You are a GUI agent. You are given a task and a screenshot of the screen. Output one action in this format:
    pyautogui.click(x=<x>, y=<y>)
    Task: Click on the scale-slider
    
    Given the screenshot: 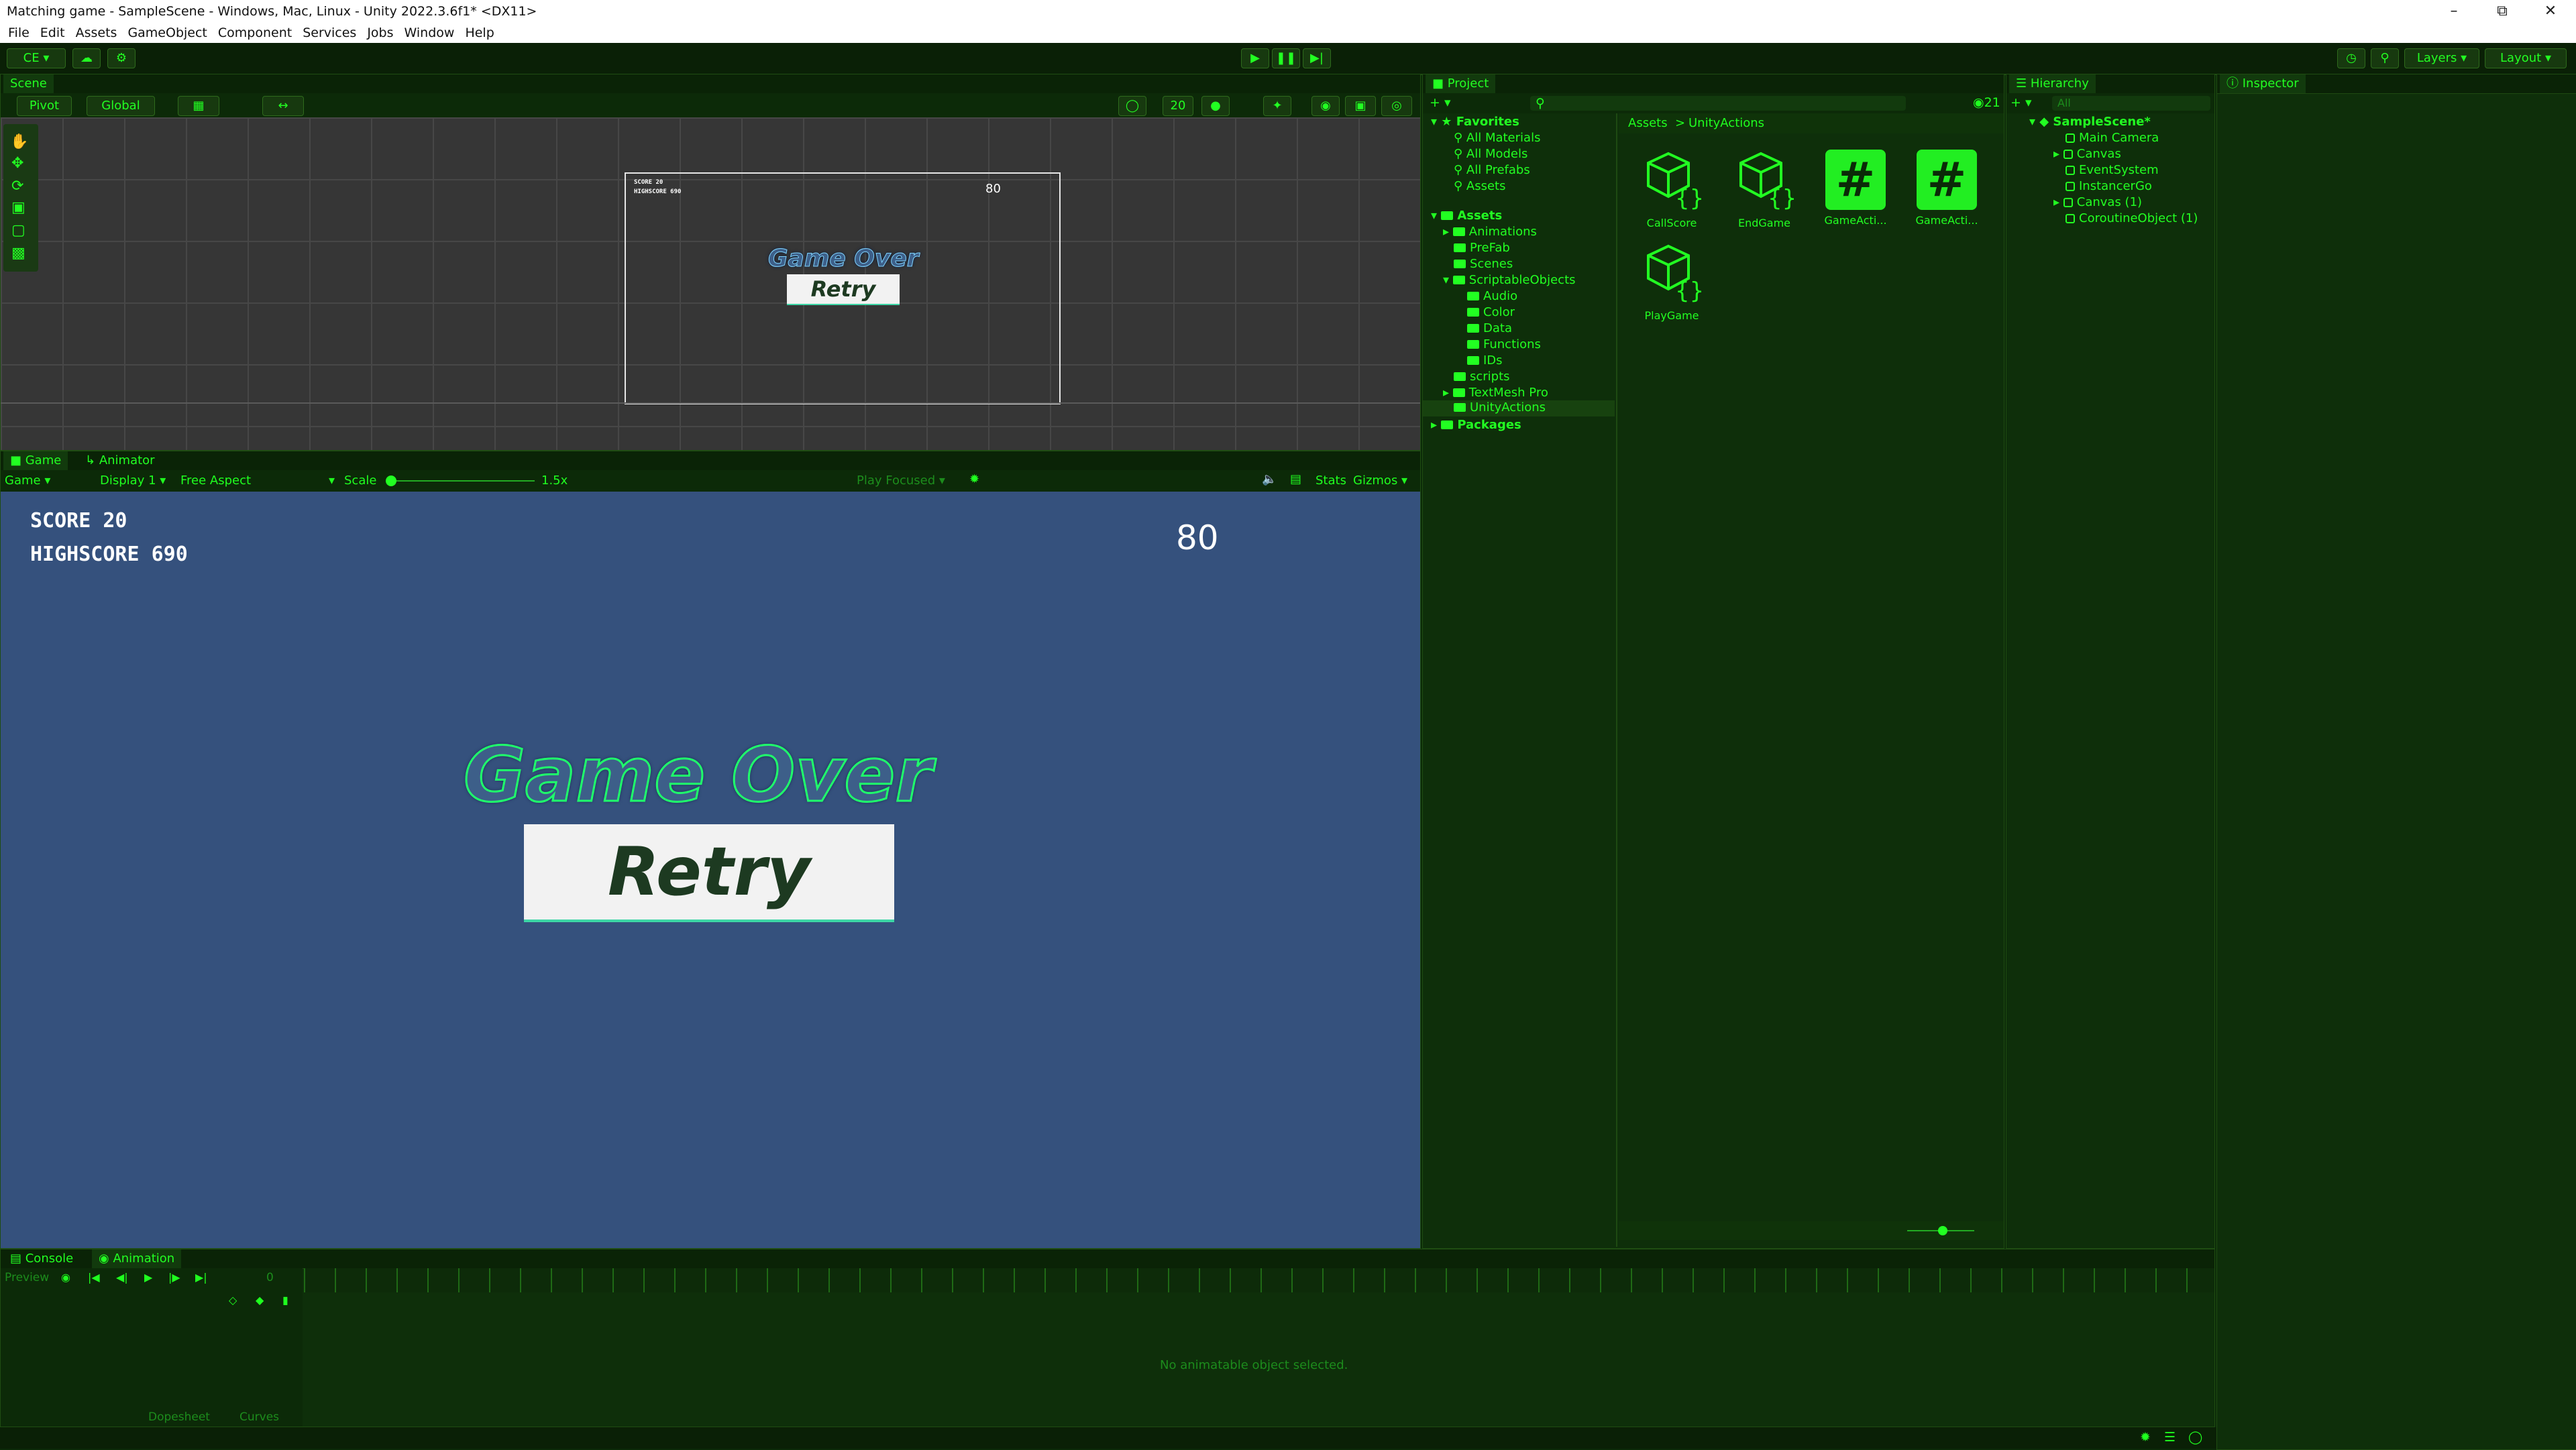 What is the action you would take?
    pyautogui.click(x=460, y=481)
    